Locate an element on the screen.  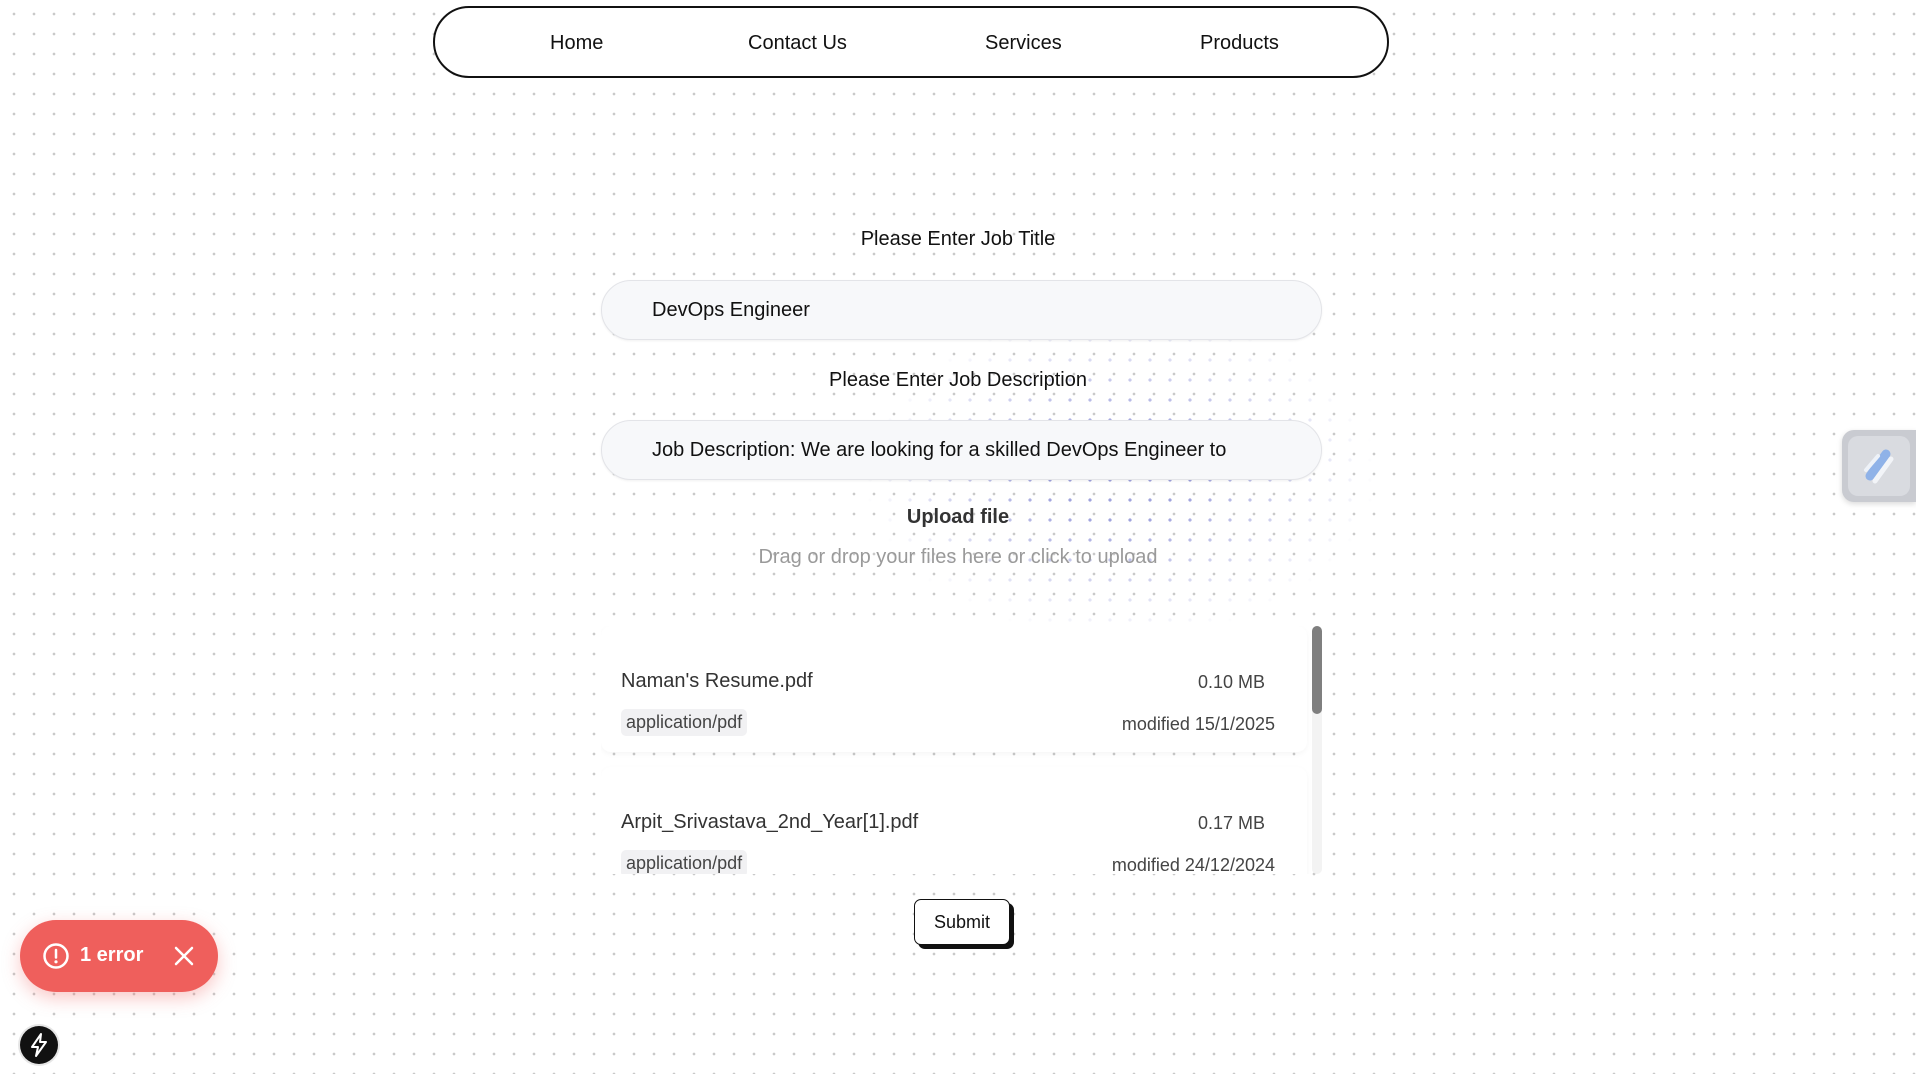
slash-logo-icon is located at coordinates (1879, 466).